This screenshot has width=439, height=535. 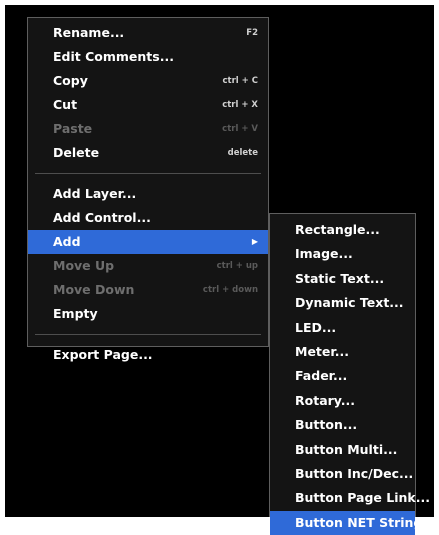 What do you see at coordinates (230, 290) in the screenshot?
I see `menu-item-shortcut: ctrl + down` at bounding box center [230, 290].